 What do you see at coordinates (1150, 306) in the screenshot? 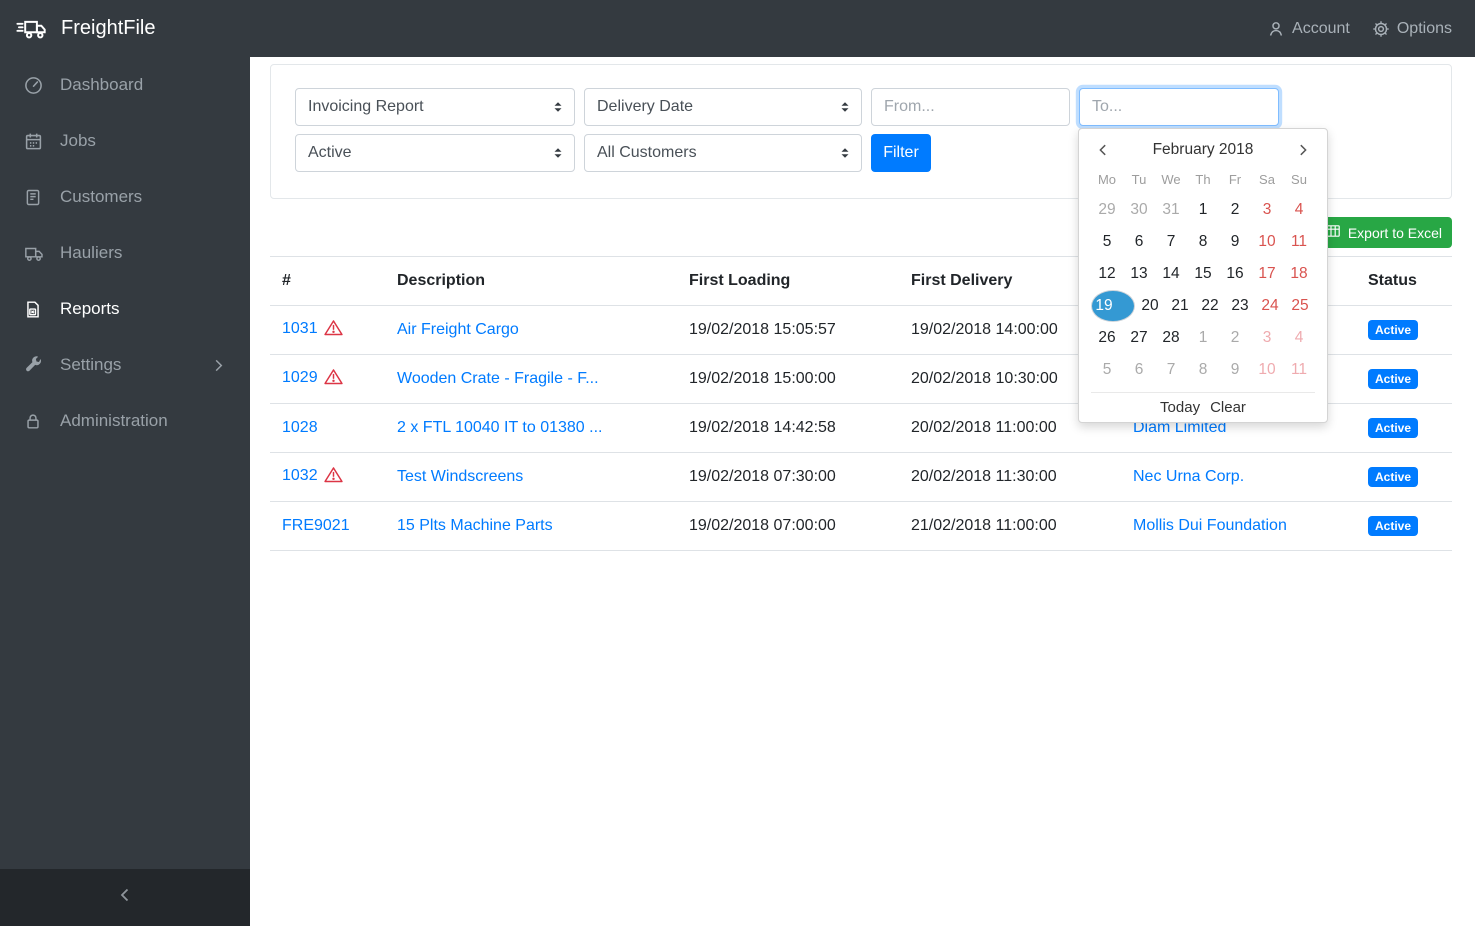
I see `day-cell: 20` at bounding box center [1150, 306].